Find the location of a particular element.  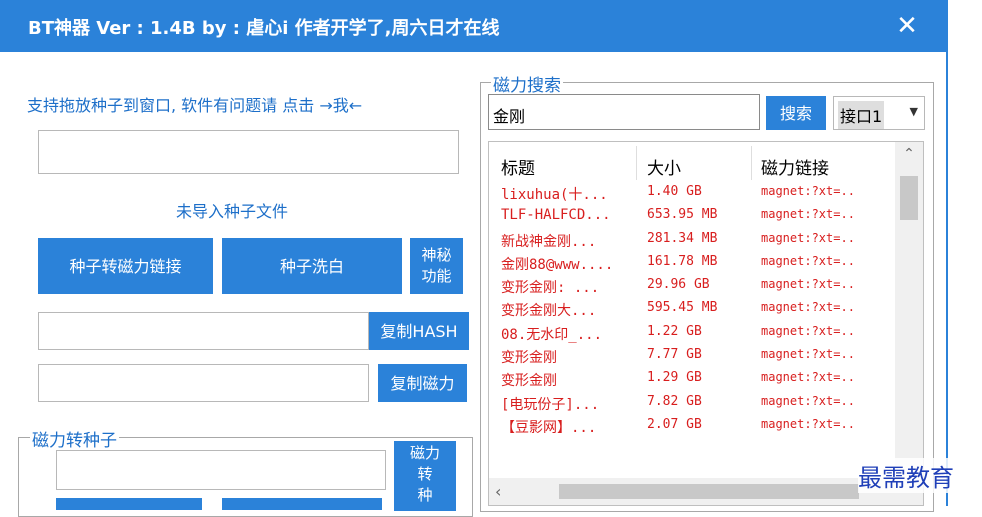

search-input: 金刚 is located at coordinates (624, 112).